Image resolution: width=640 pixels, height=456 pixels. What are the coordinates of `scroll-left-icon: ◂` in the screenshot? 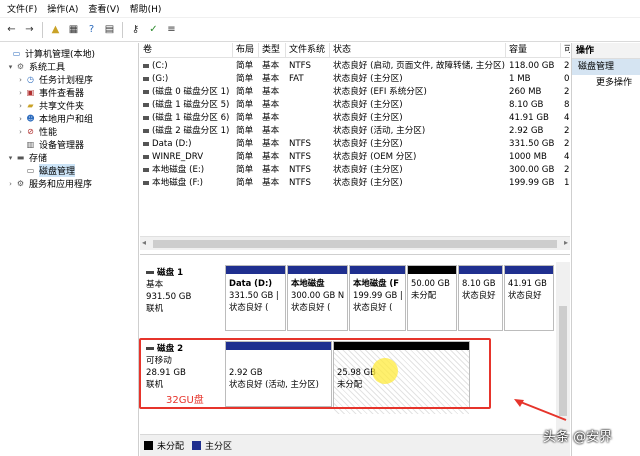 It's located at (144, 242).